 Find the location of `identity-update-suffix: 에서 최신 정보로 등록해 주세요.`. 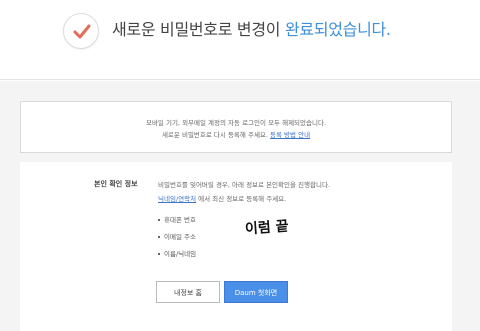

identity-update-suffix: 에서 최신 정보로 등록해 주세요. is located at coordinates (241, 199).